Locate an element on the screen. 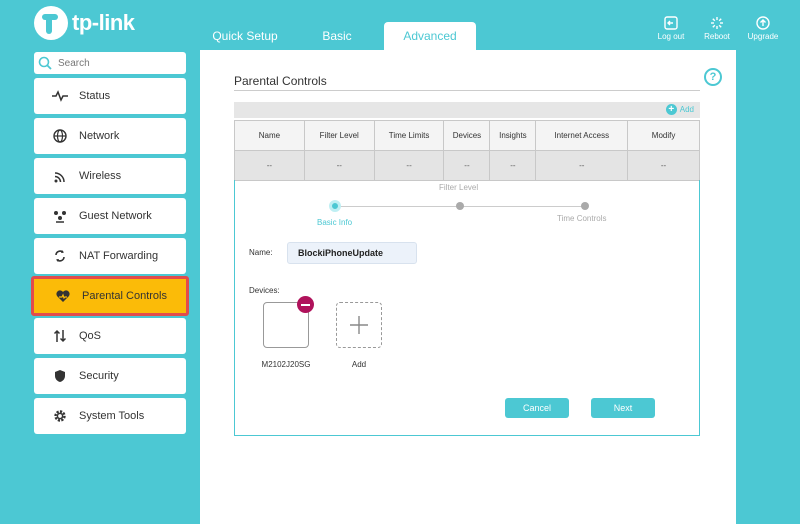 This screenshot has height=524, width=800. table-toolbar: + Add is located at coordinates (467, 110).